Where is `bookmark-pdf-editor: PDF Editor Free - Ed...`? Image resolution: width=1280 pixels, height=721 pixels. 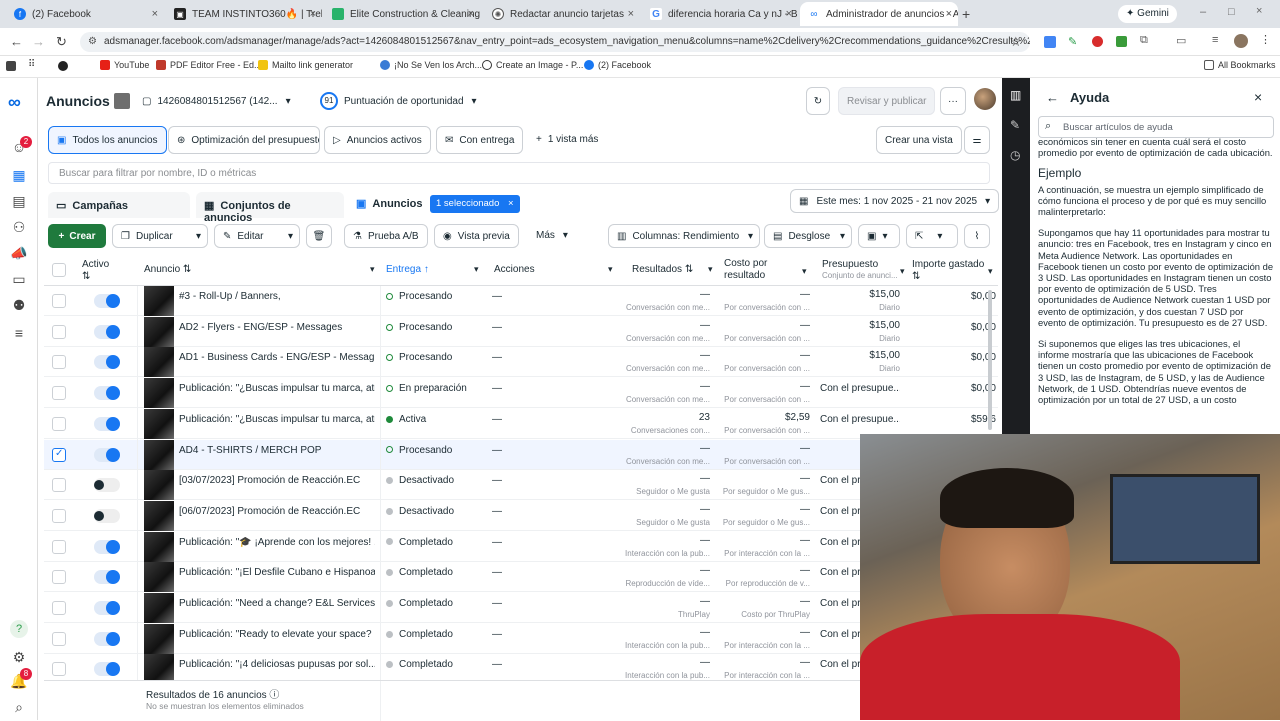 bookmark-pdf-editor: PDF Editor Free - Ed... is located at coordinates (209, 65).